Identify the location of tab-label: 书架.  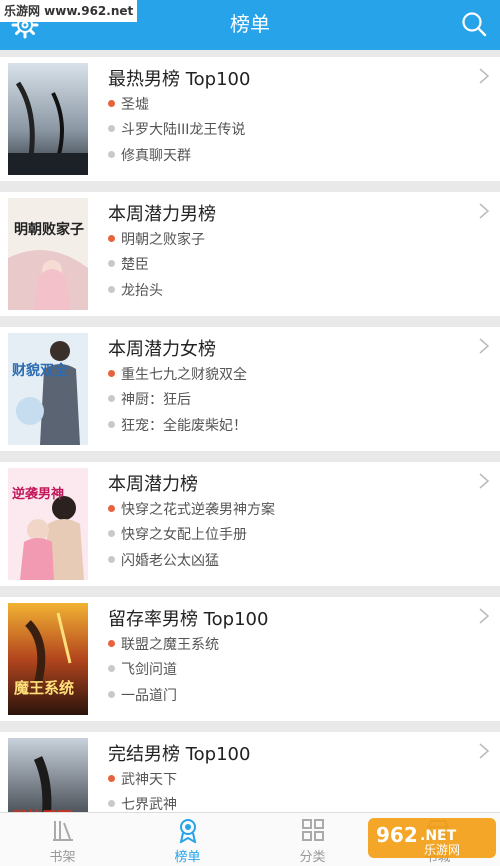
(62, 857).